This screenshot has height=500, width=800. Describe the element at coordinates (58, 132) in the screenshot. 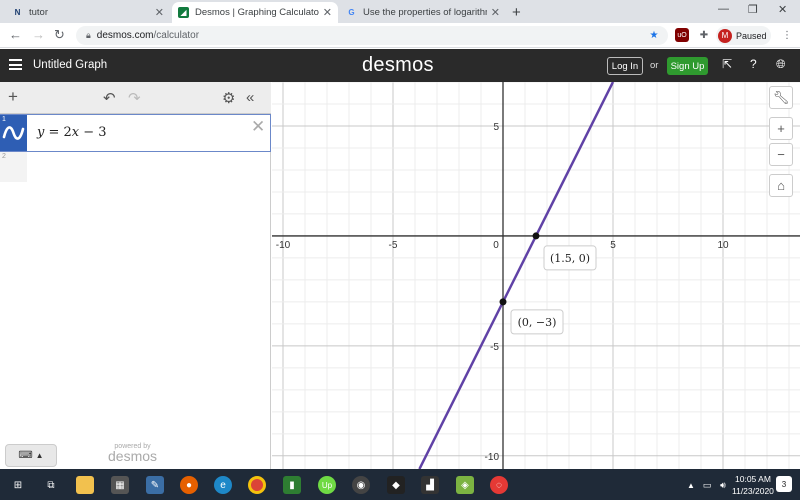

I see `math-equals: = 2` at that location.